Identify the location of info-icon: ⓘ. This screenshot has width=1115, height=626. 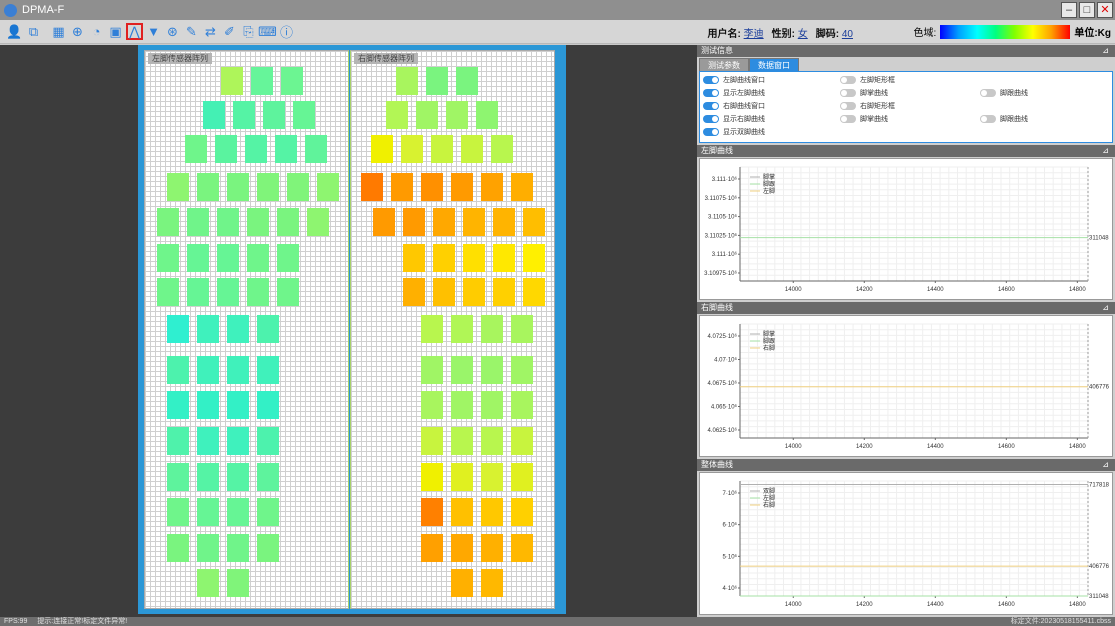
(286, 31).